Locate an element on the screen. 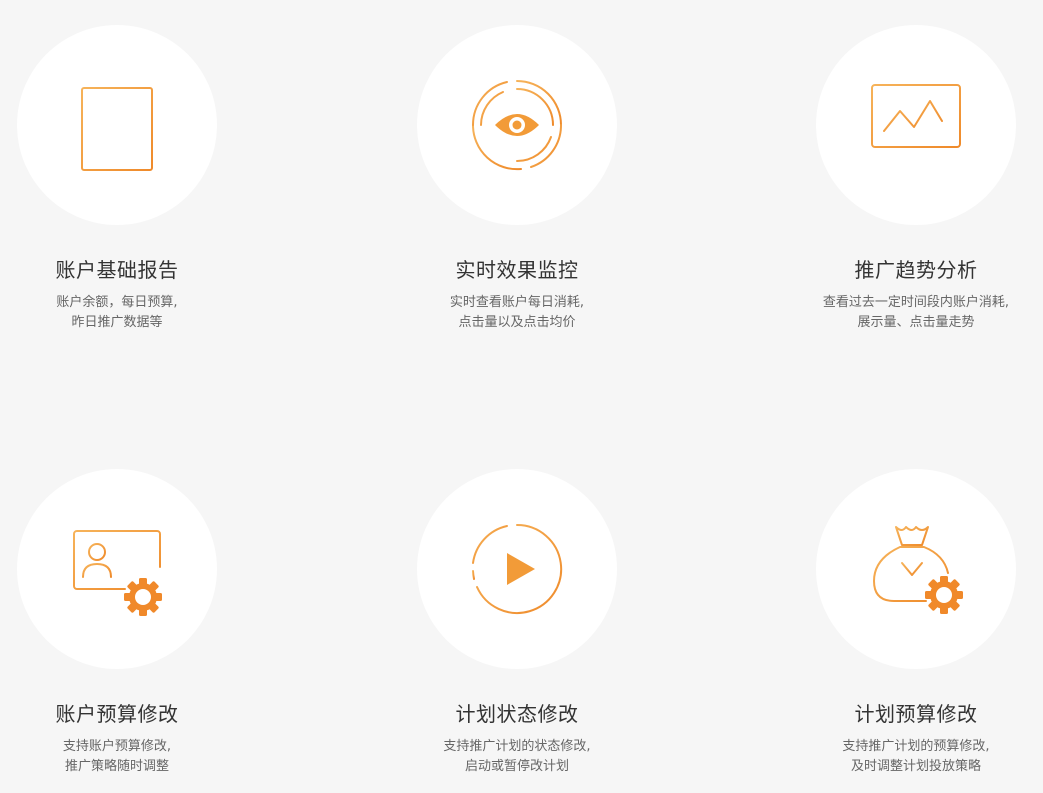 The width and height of the screenshot is (1043, 793). description-line: 支持推广计划的预算修改, is located at coordinates (916, 746).